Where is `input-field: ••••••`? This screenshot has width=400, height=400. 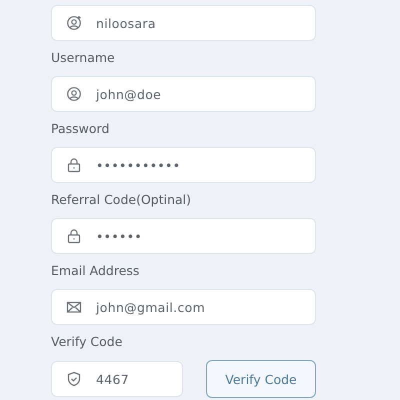 input-field: •••••• is located at coordinates (183, 236).